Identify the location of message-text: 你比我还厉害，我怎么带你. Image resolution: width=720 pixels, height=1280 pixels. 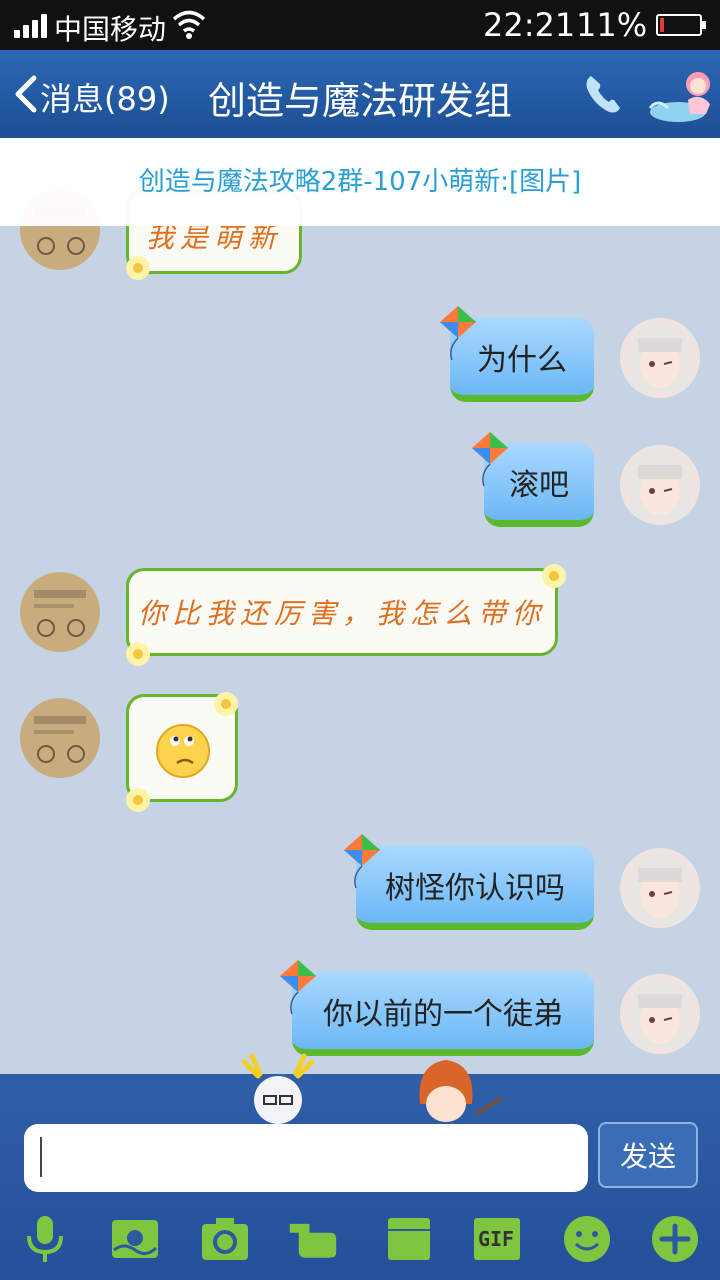
(341, 613).